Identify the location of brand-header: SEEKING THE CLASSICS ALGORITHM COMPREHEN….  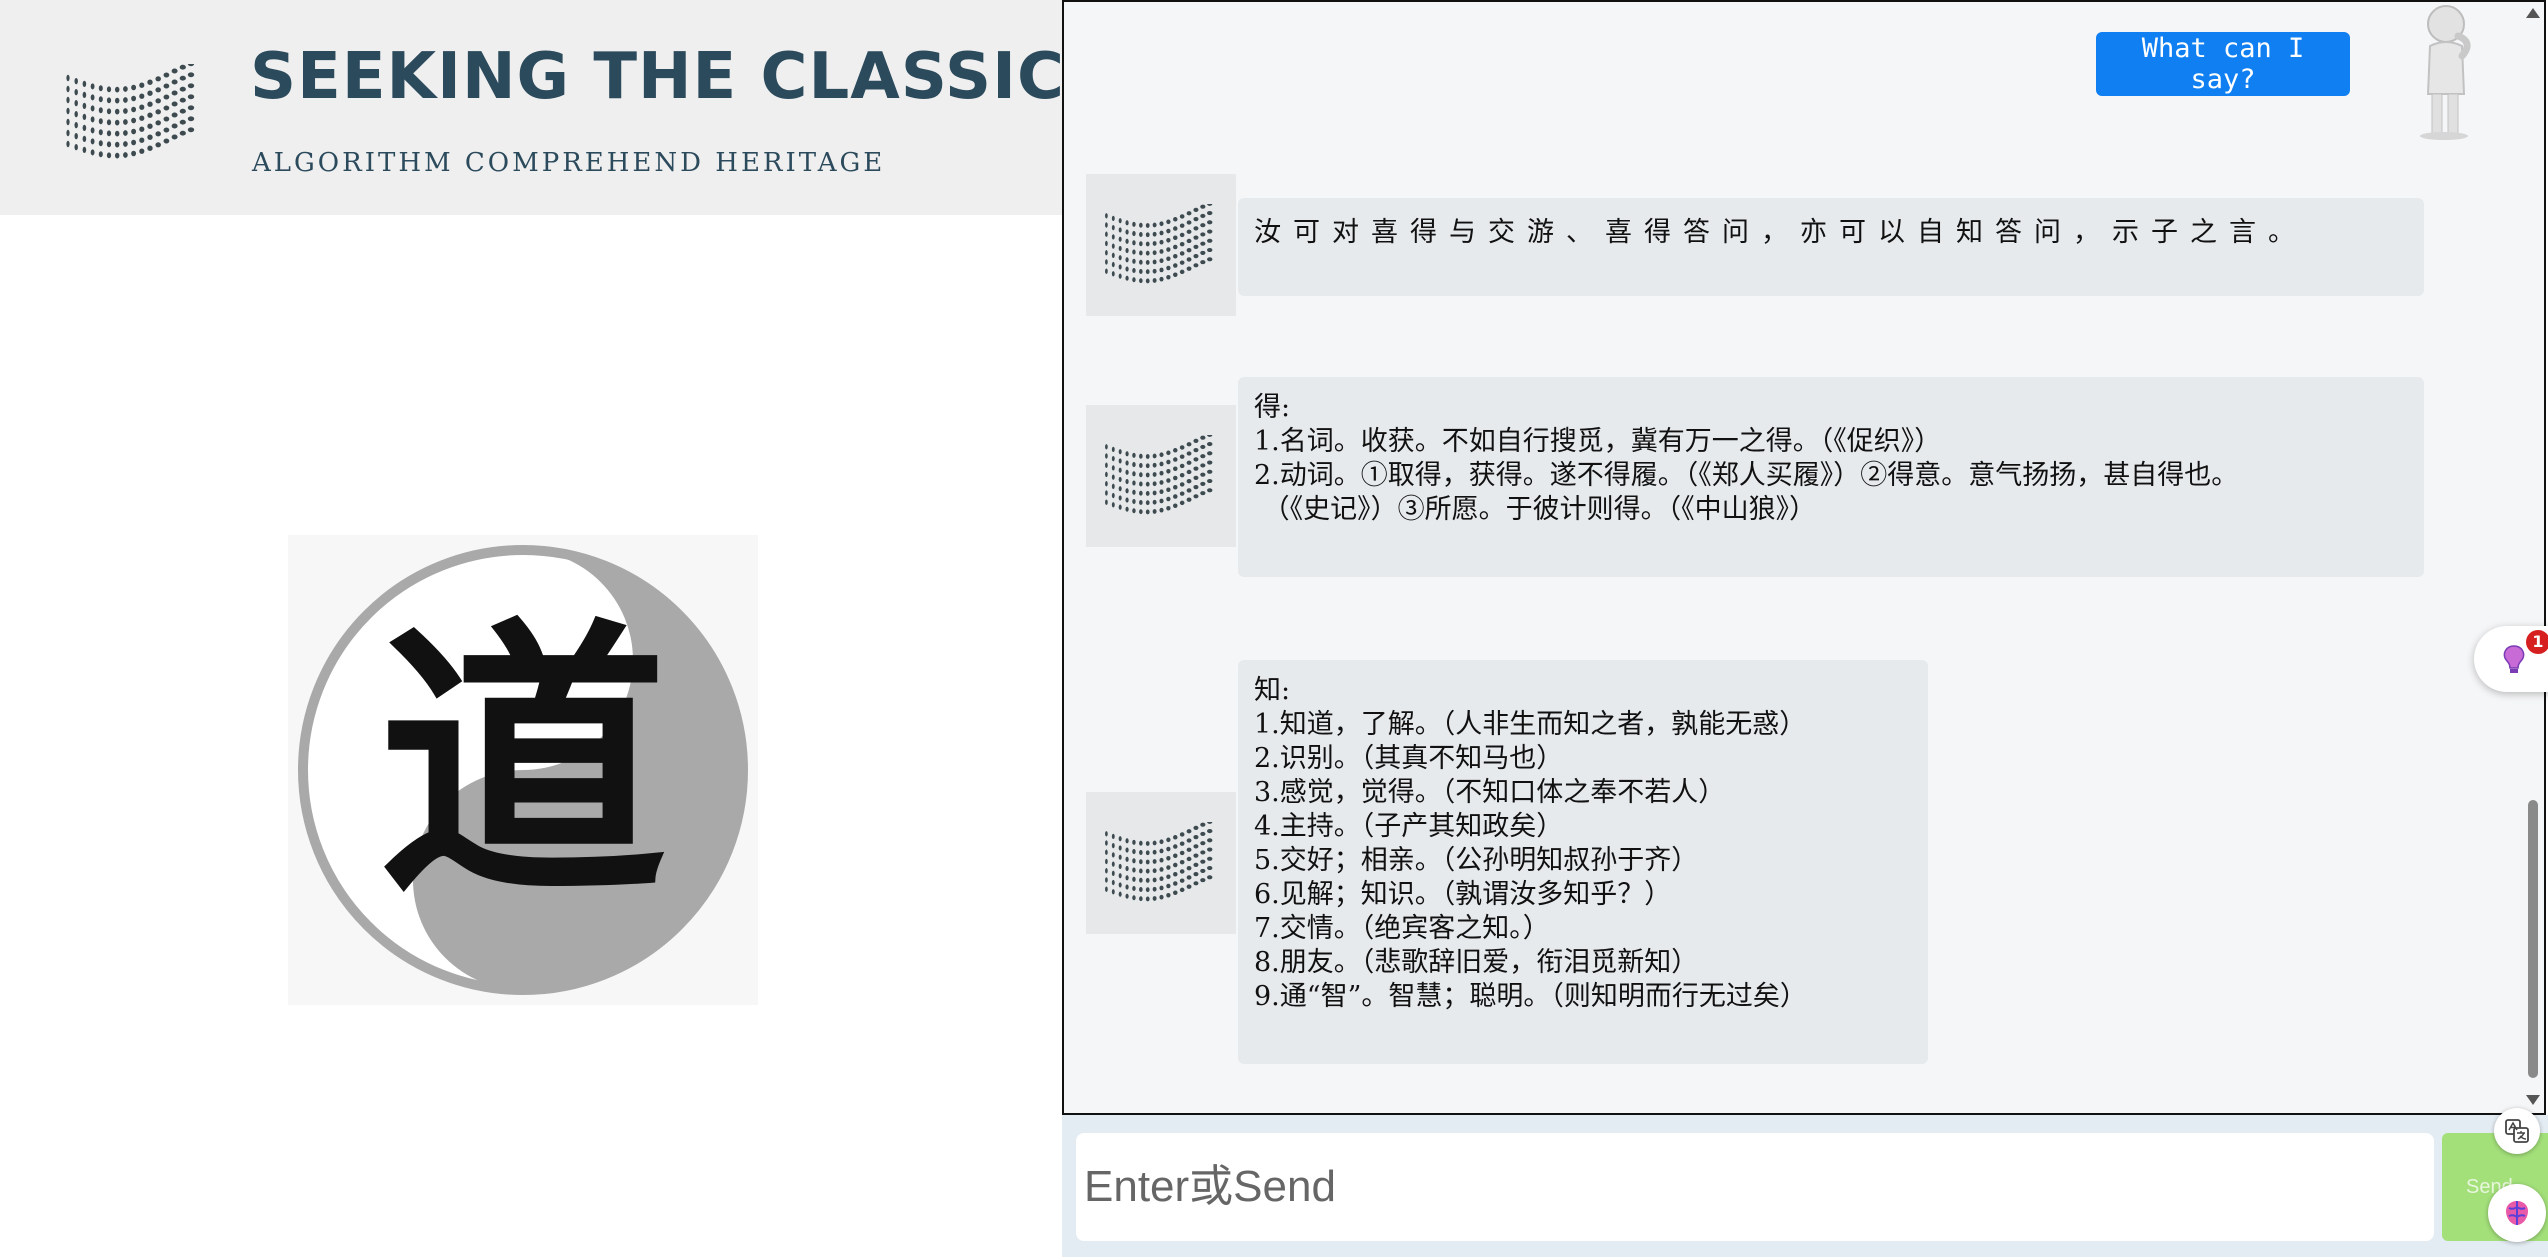
(556, 107).